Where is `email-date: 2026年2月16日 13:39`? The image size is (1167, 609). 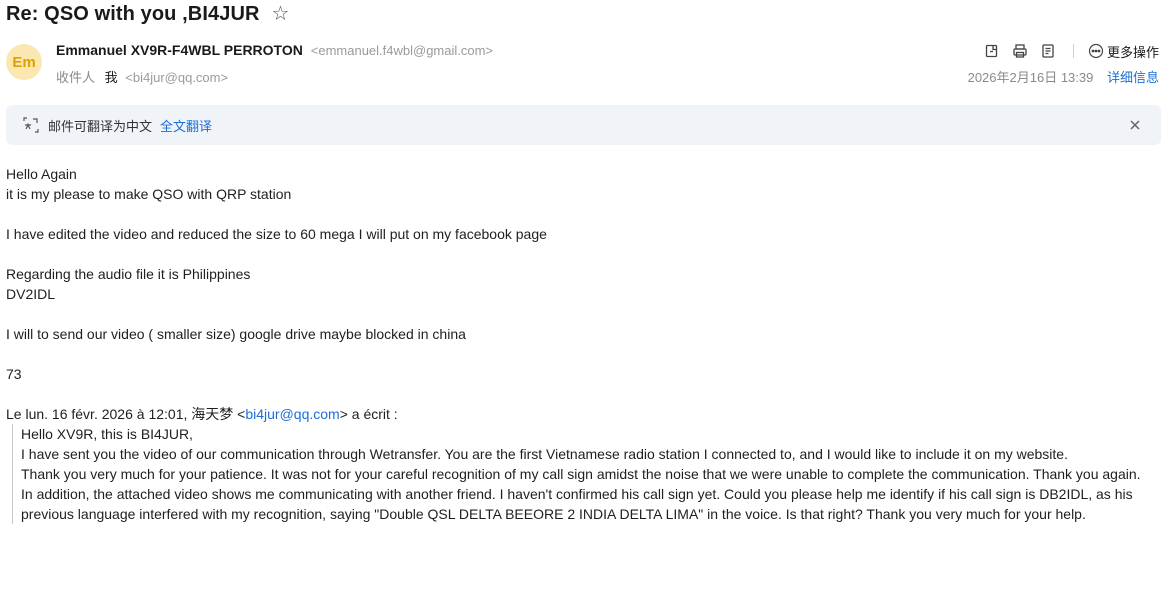
email-date: 2026年2月16日 13:39 is located at coordinates (1030, 77).